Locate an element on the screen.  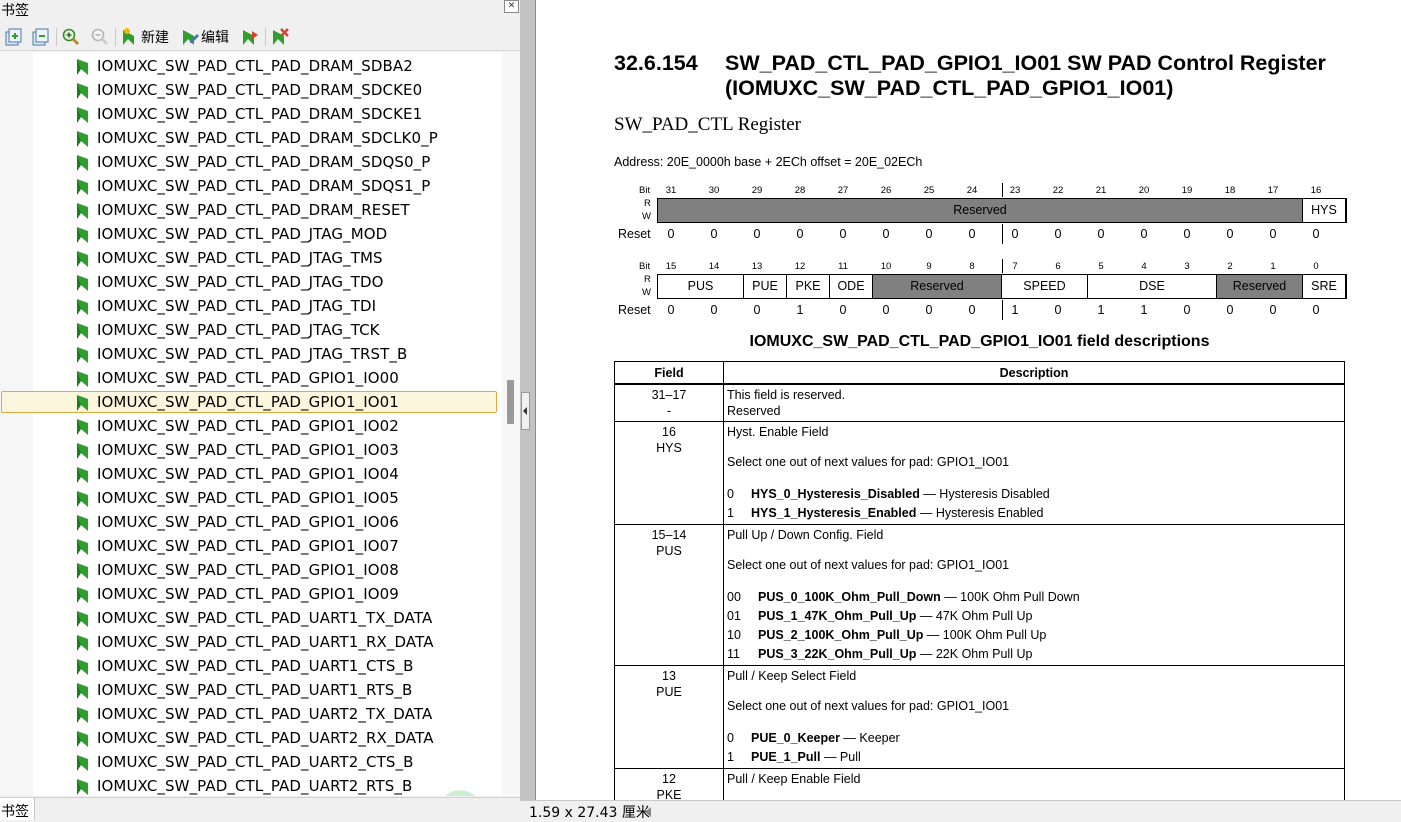
field-name: PKE is located at coordinates (669, 794).